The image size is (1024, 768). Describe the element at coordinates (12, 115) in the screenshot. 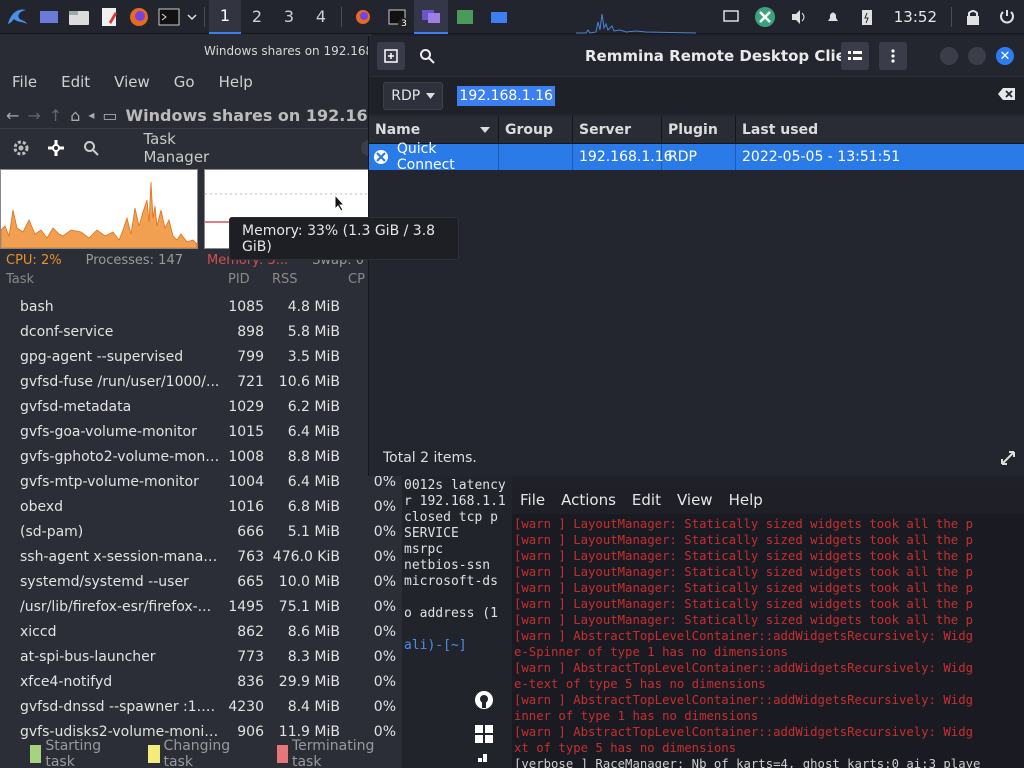

I see `back-arrow-icon: ←` at that location.